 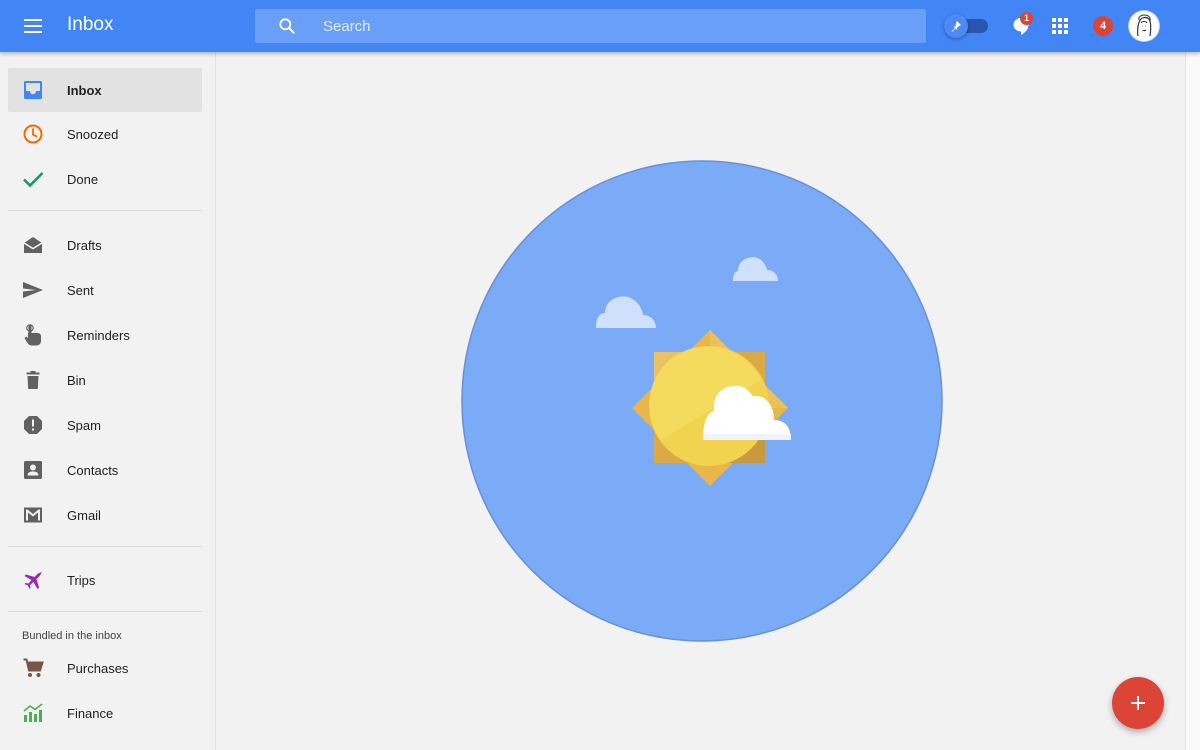 I want to click on drafts-icon, so click(x=33, y=245).